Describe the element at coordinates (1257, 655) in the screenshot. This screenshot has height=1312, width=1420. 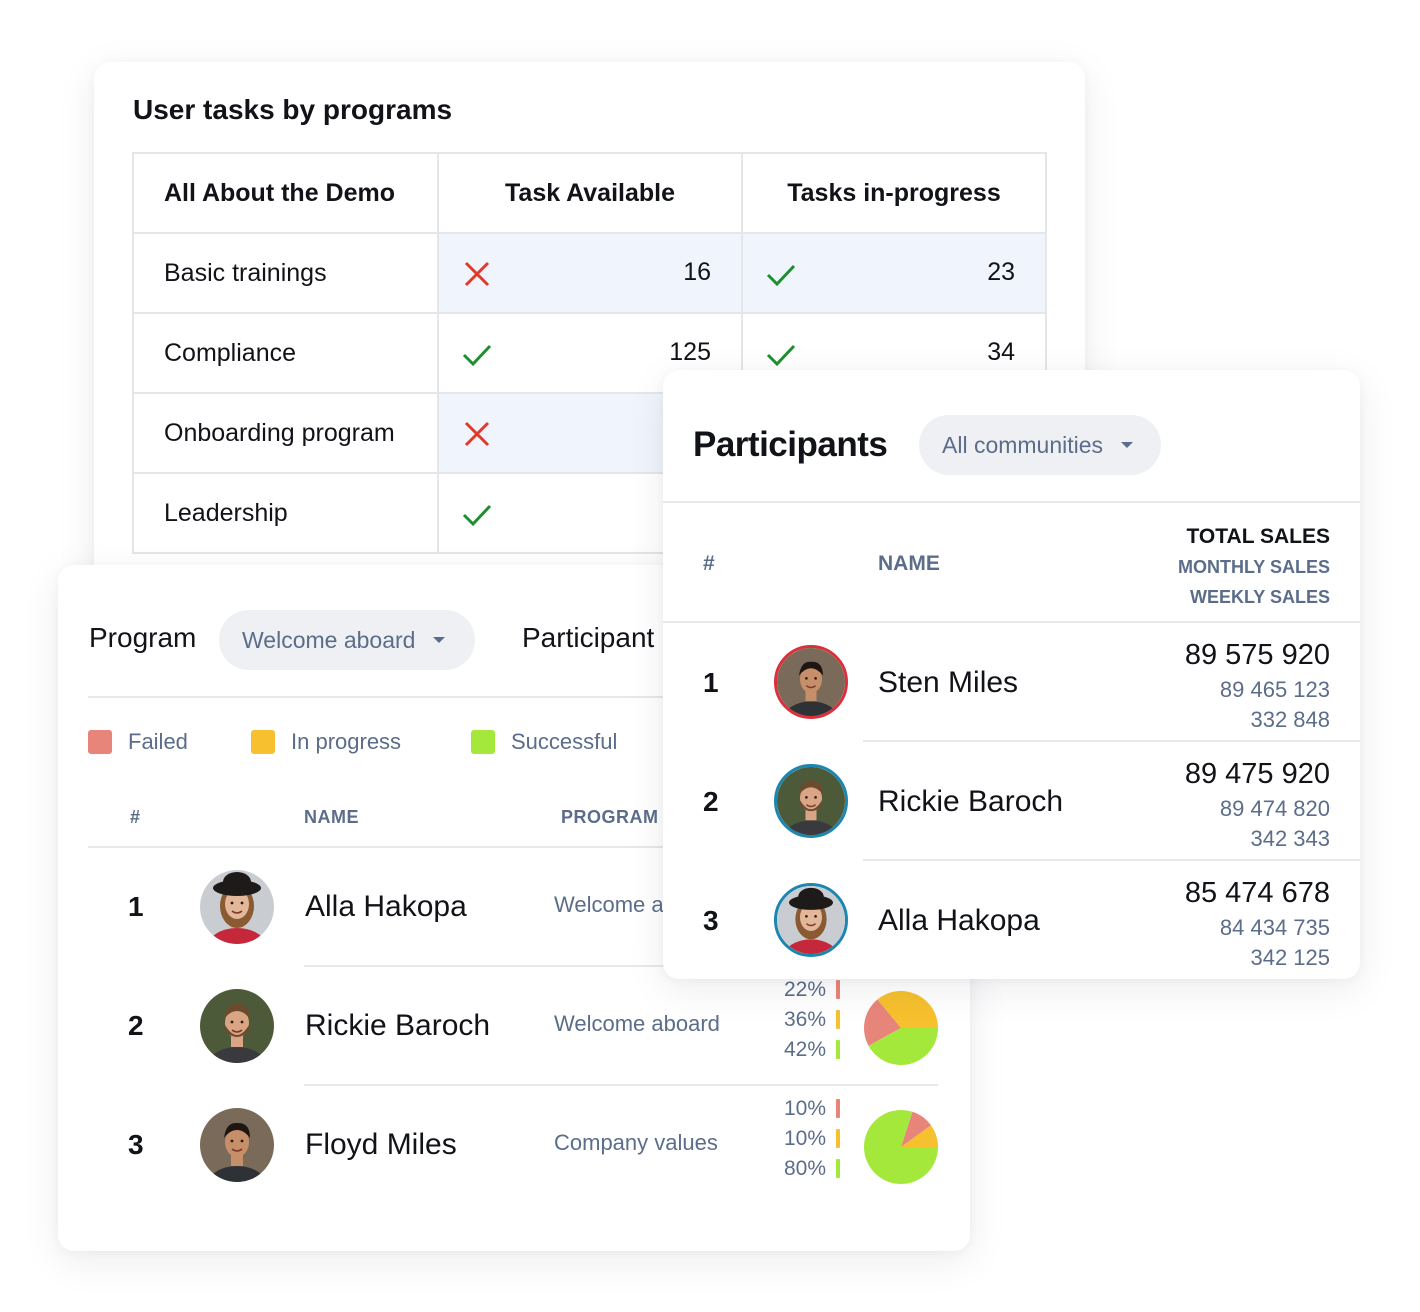
I see `total-sales: 89 575 920` at that location.